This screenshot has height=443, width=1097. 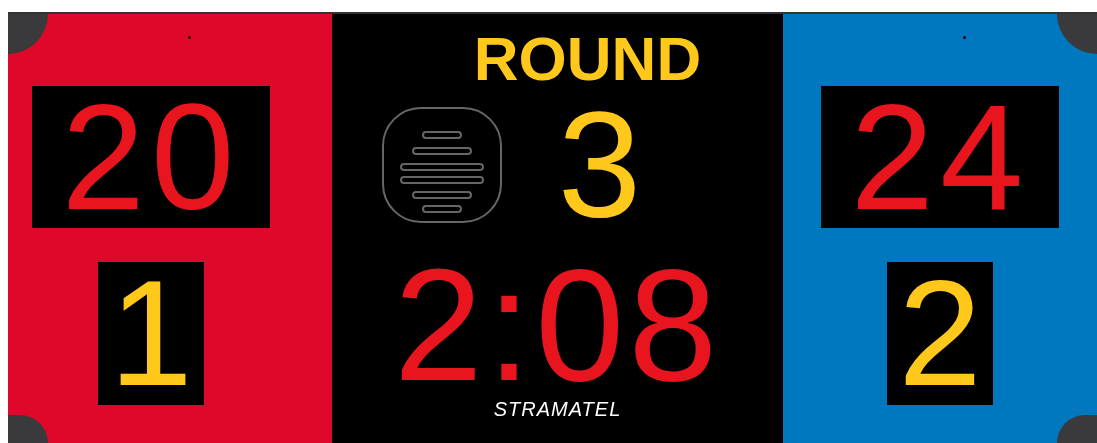 I want to click on round-number: 3, so click(x=599, y=165).